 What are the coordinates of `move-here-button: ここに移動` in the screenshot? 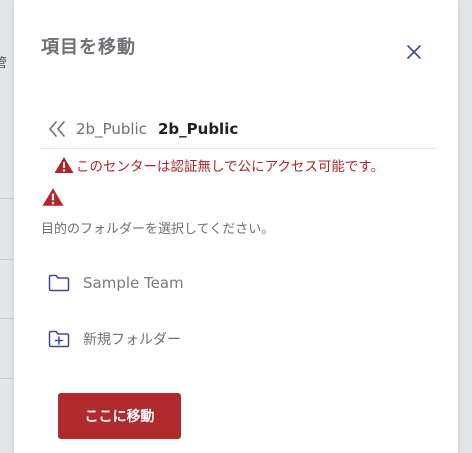 It's located at (119, 416).